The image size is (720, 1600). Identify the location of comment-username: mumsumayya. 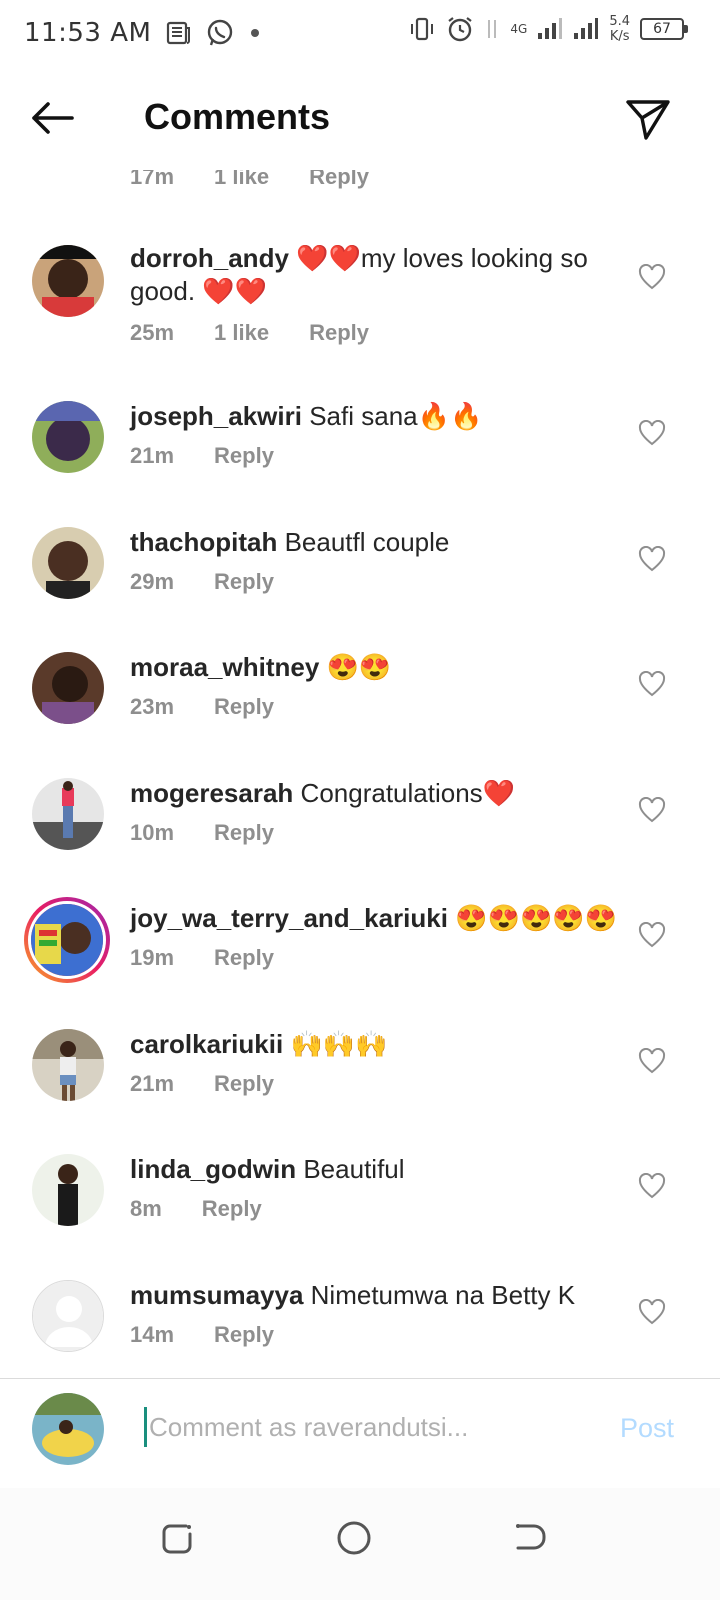
(216, 1295).